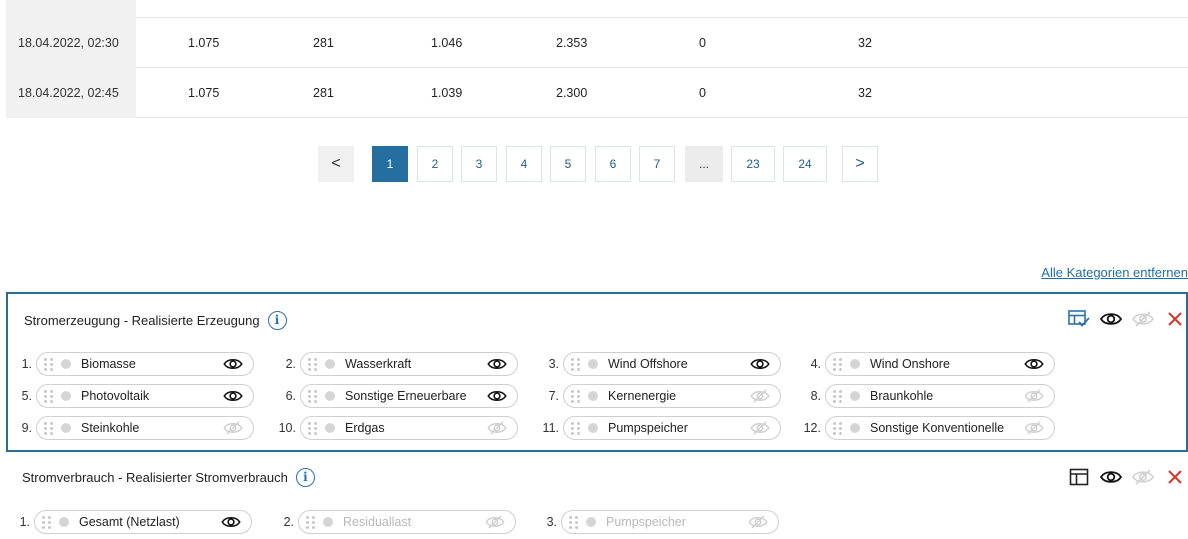 This screenshot has height=539, width=1188. What do you see at coordinates (1079, 477) in the screenshot?
I see `table-icon` at bounding box center [1079, 477].